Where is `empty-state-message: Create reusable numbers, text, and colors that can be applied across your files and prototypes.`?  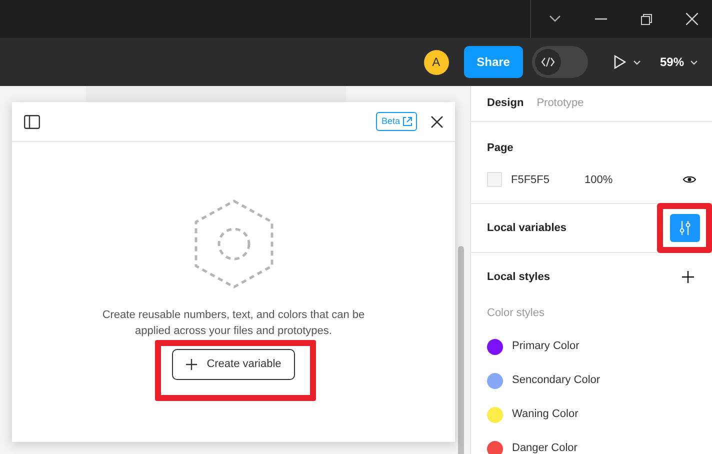 empty-state-message: Create reusable numbers, text, and colors that can be applied across your files and prototypes. is located at coordinates (233, 323).